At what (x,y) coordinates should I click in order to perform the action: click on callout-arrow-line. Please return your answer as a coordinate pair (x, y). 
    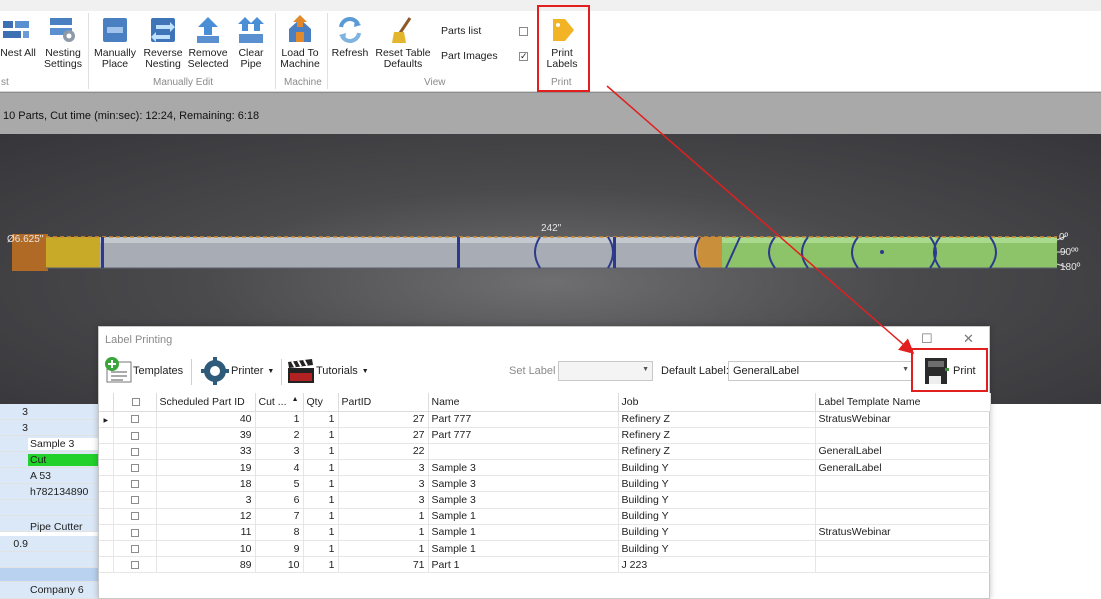
    Looking at the image, I should click on (760, 219).